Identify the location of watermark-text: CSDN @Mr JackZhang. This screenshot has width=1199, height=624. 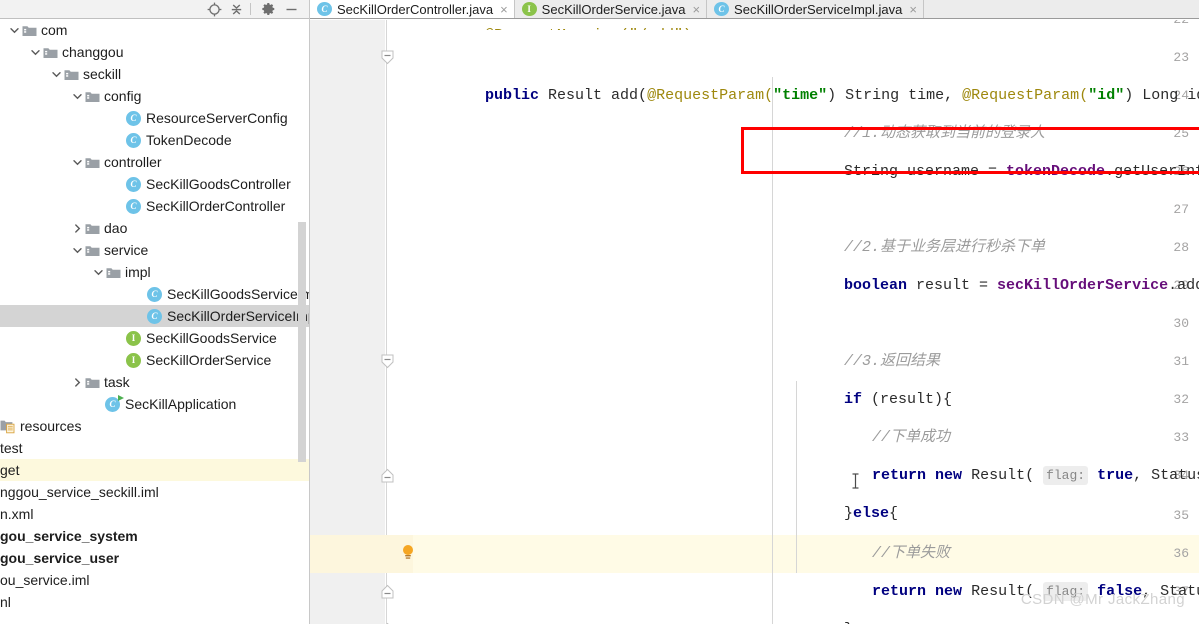
(1102, 599).